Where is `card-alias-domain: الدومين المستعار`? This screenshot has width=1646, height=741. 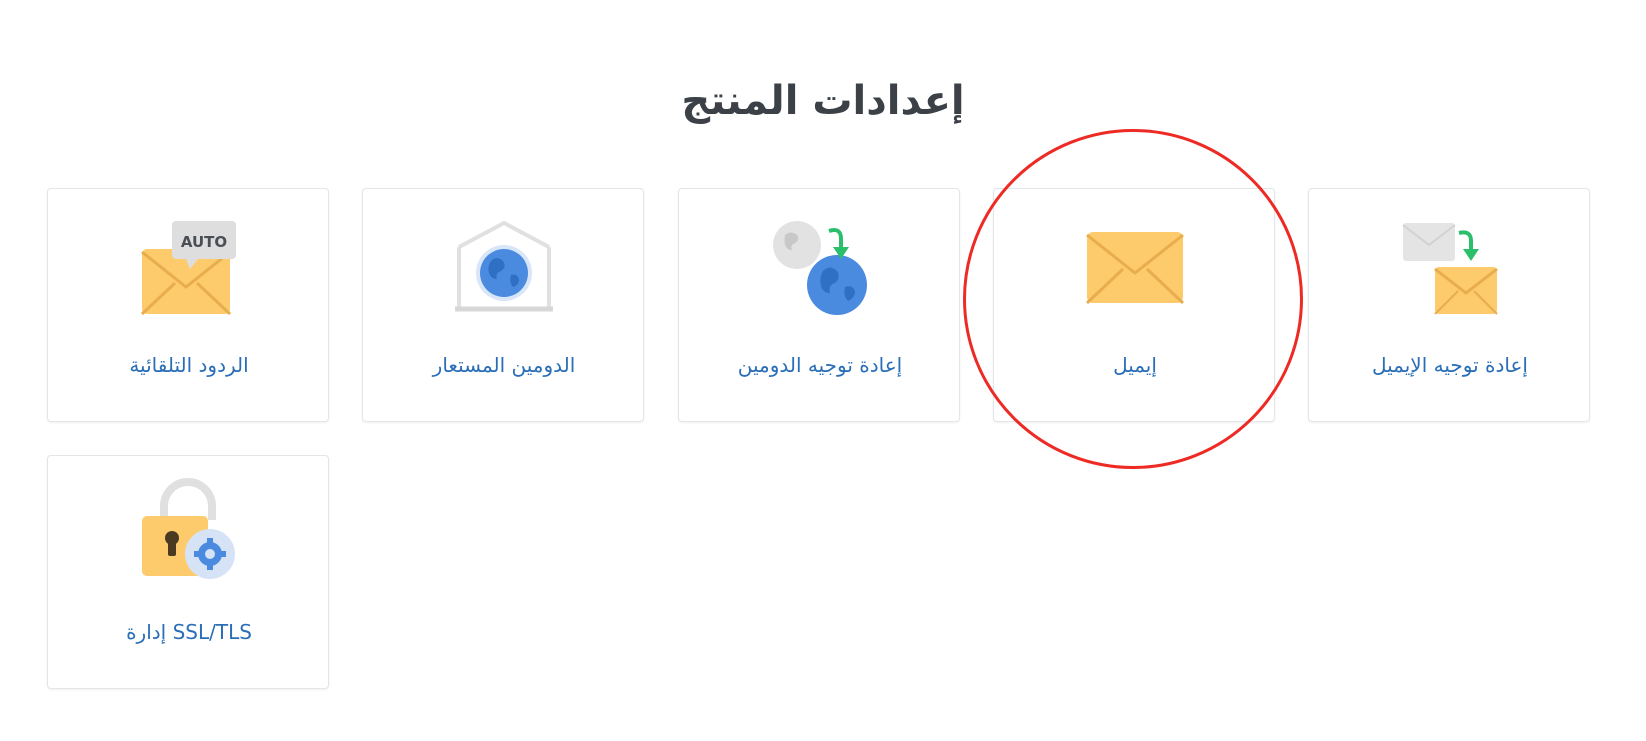 card-alias-domain: الدومين المستعار is located at coordinates (503, 305).